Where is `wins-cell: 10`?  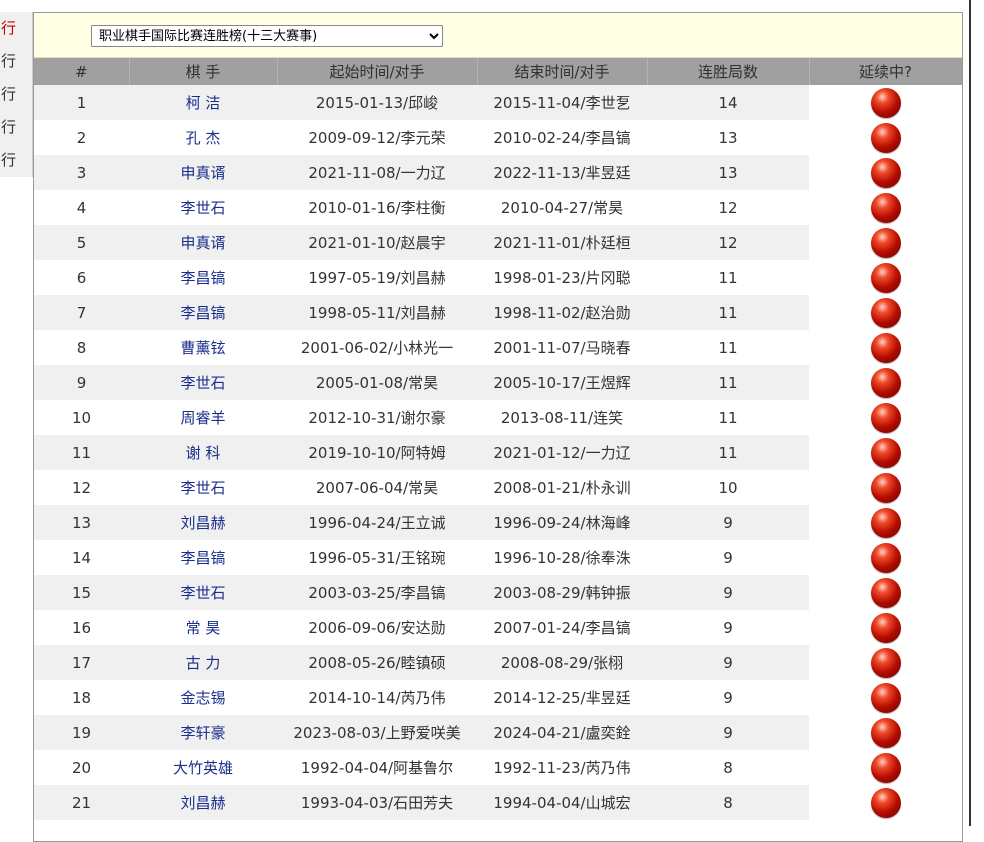
wins-cell: 10 is located at coordinates (728, 487).